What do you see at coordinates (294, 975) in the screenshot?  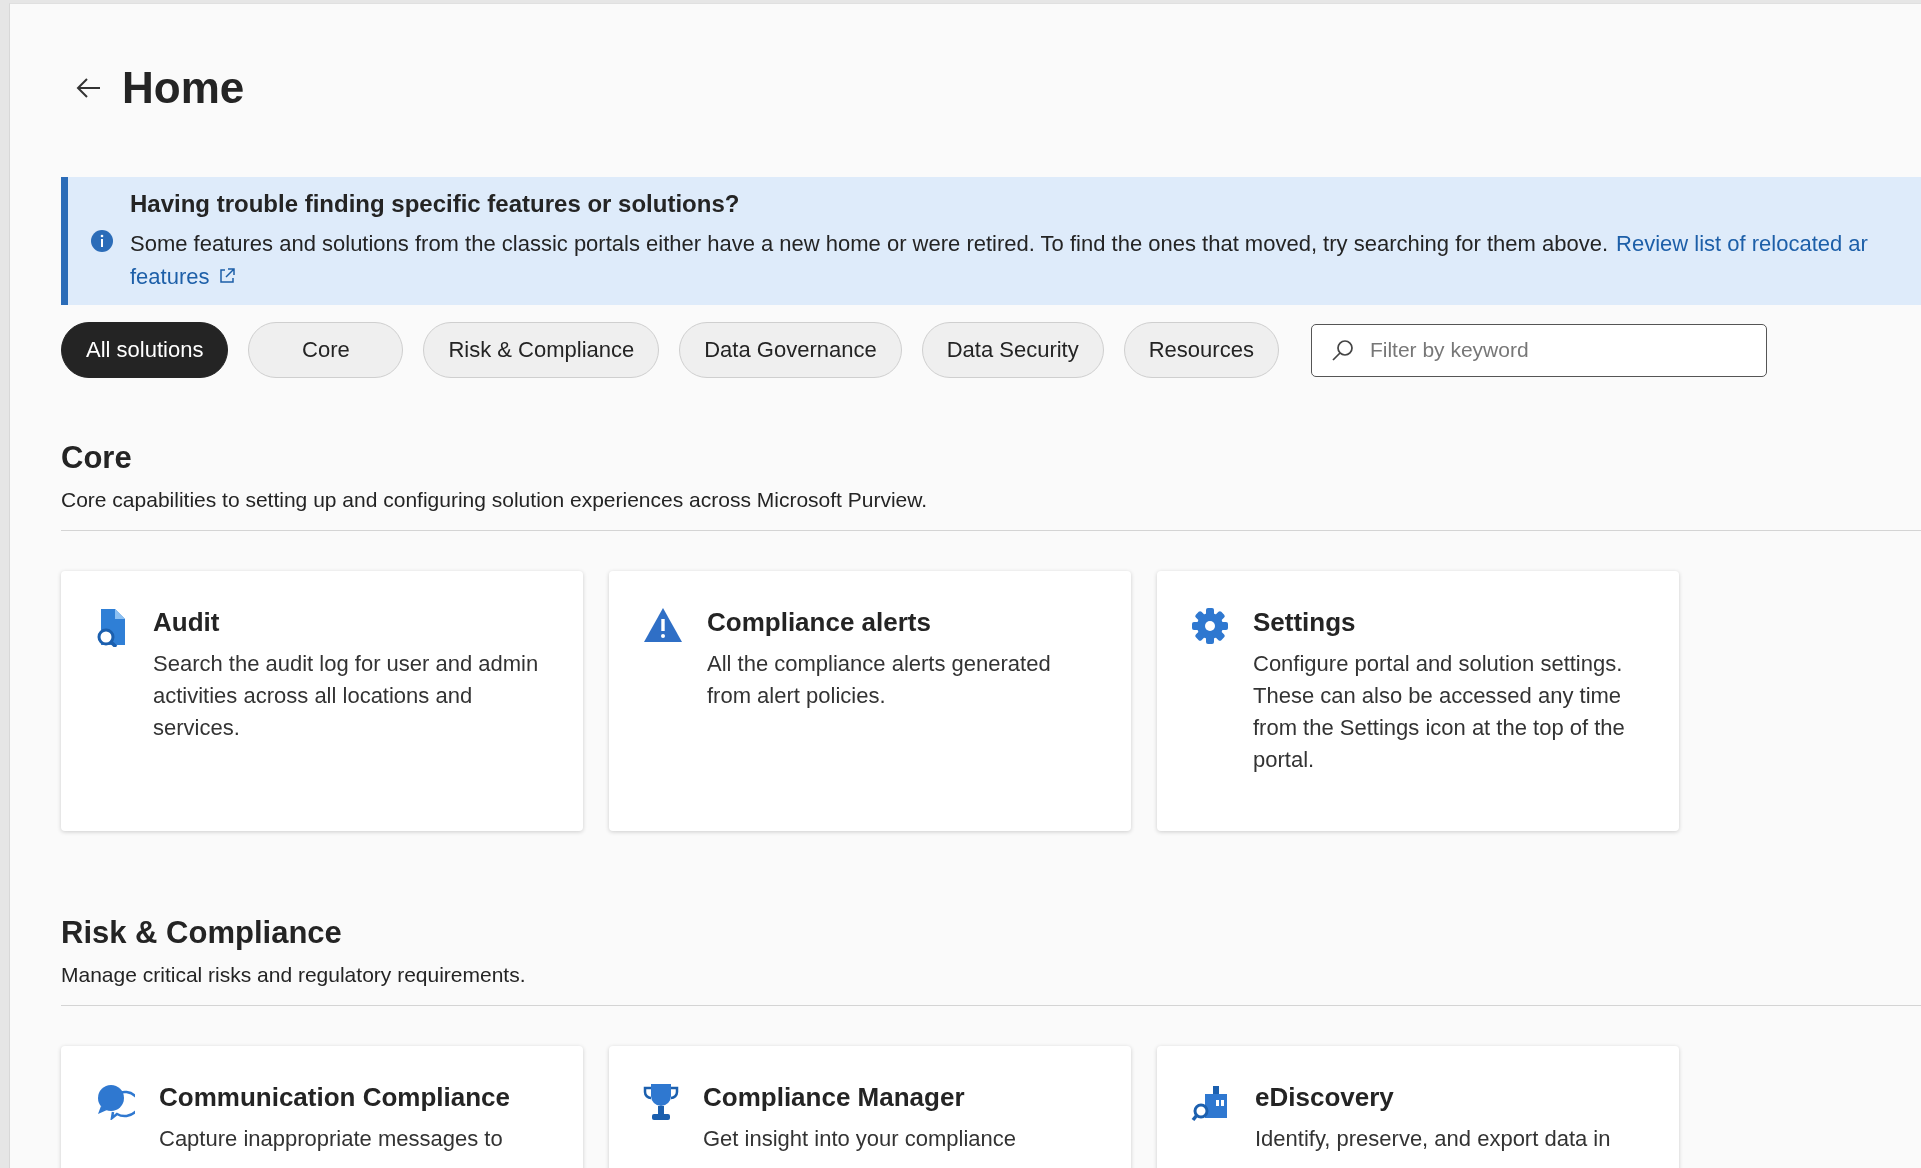 I see `section-description: Manage critical risks and regulatory requirements.` at bounding box center [294, 975].